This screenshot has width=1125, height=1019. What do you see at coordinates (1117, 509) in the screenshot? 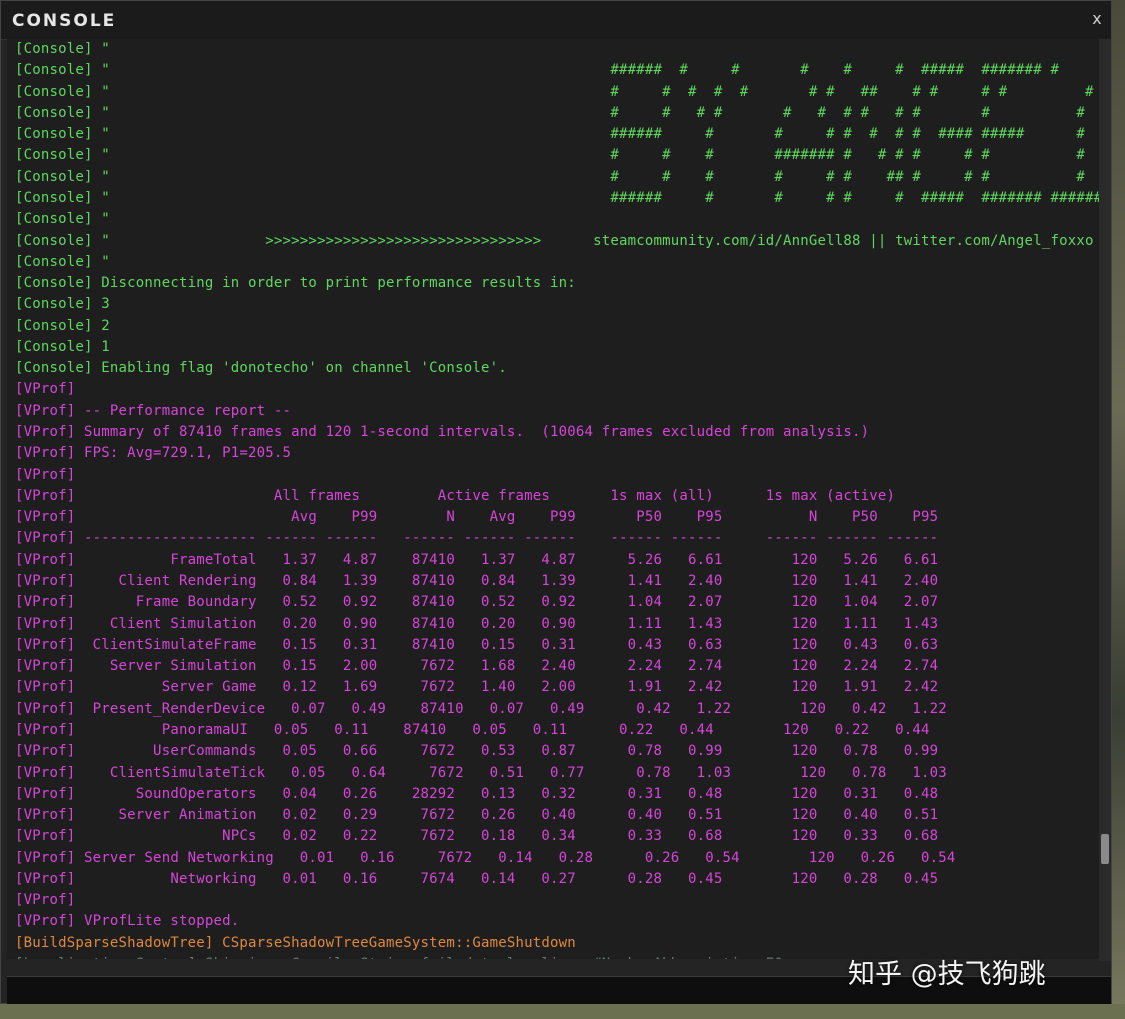
I see `background-game-right` at bounding box center [1117, 509].